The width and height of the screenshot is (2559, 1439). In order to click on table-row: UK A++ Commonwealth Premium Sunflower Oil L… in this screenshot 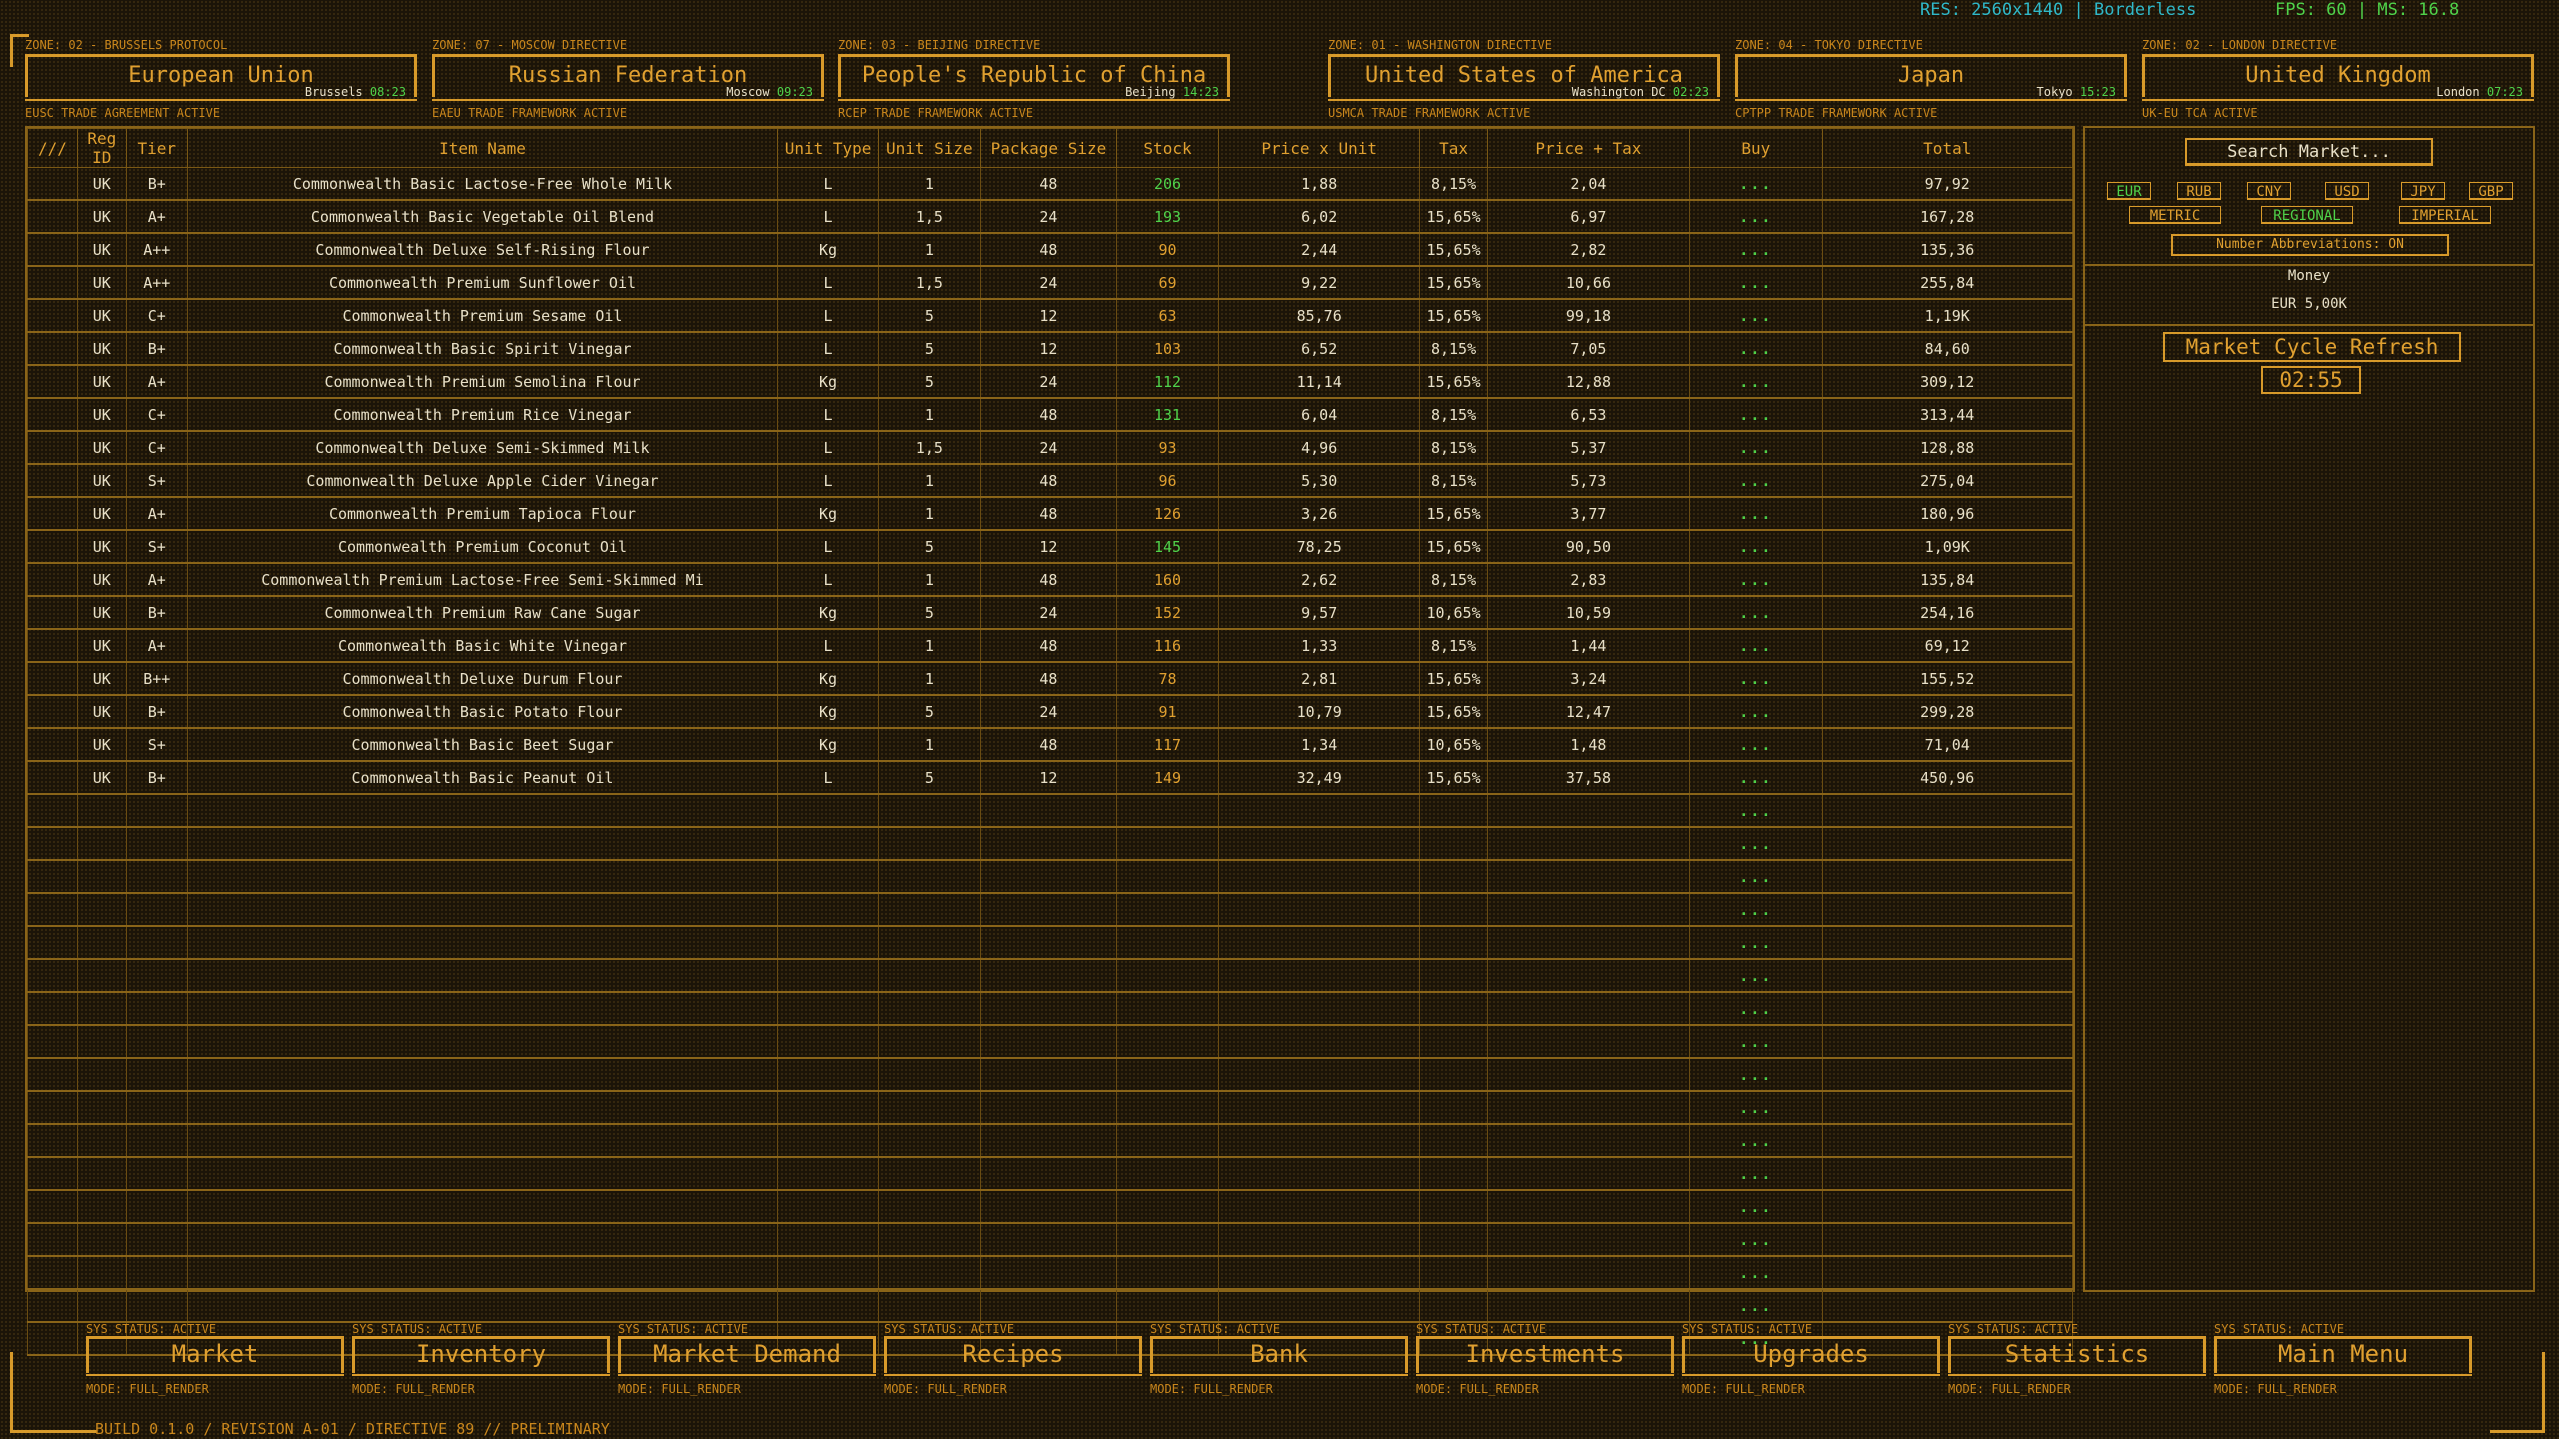, I will do `click(1050, 282)`.